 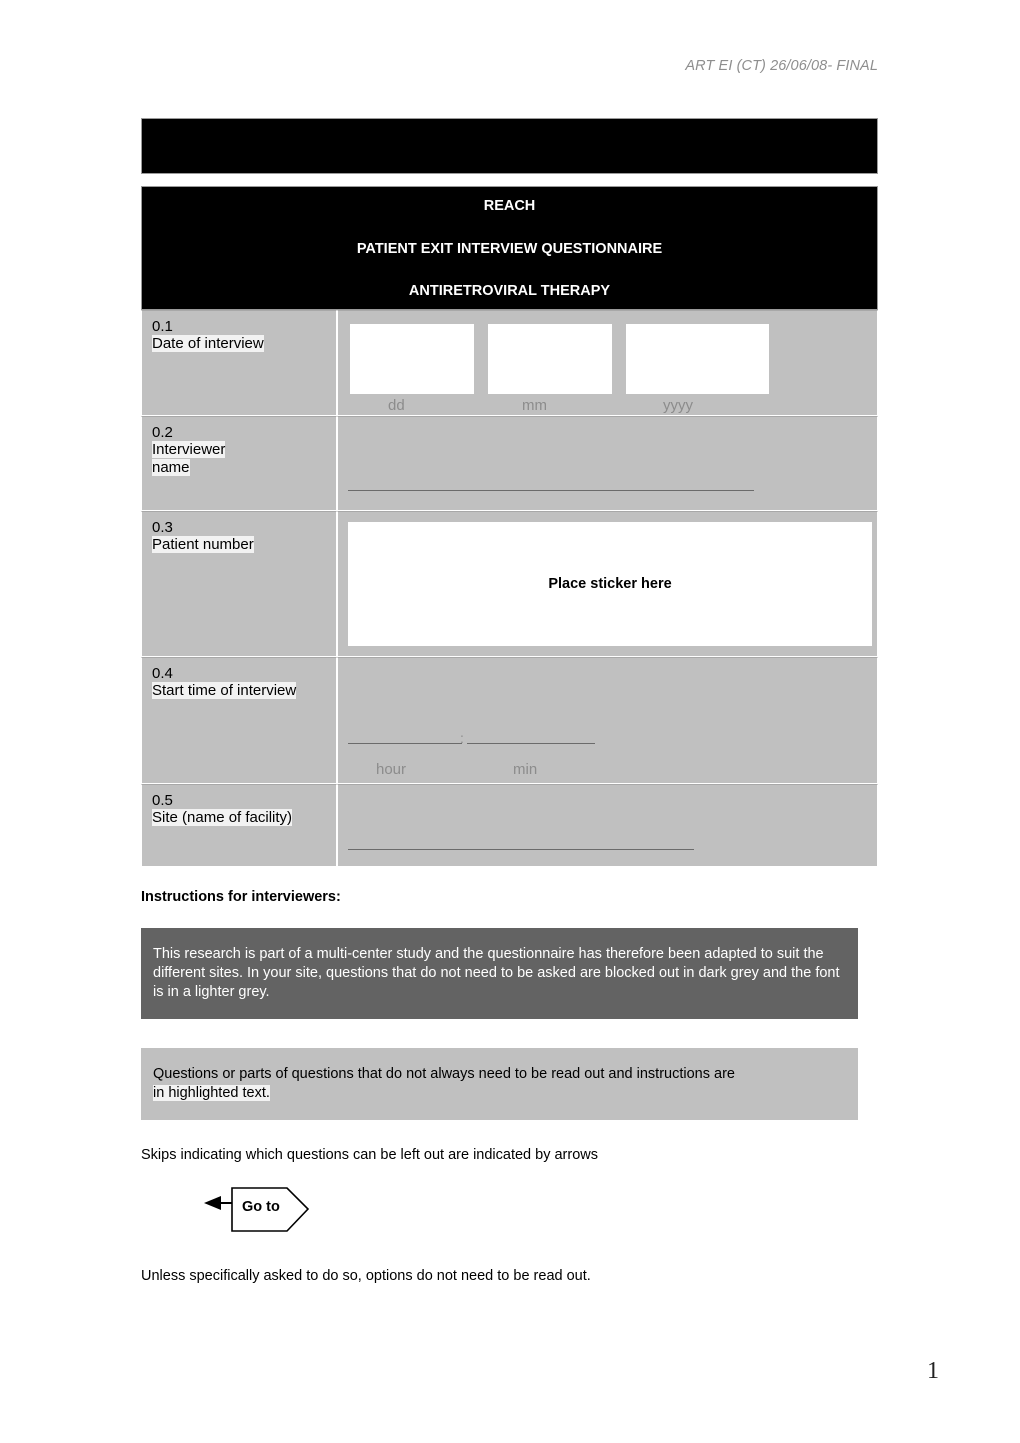 What do you see at coordinates (208, 344) in the screenshot?
I see `question-label-0-1: Date of interview` at bounding box center [208, 344].